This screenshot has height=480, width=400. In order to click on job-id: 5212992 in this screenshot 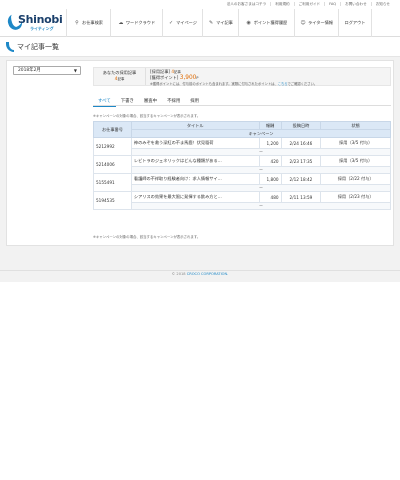, I will do `click(112, 146)`.